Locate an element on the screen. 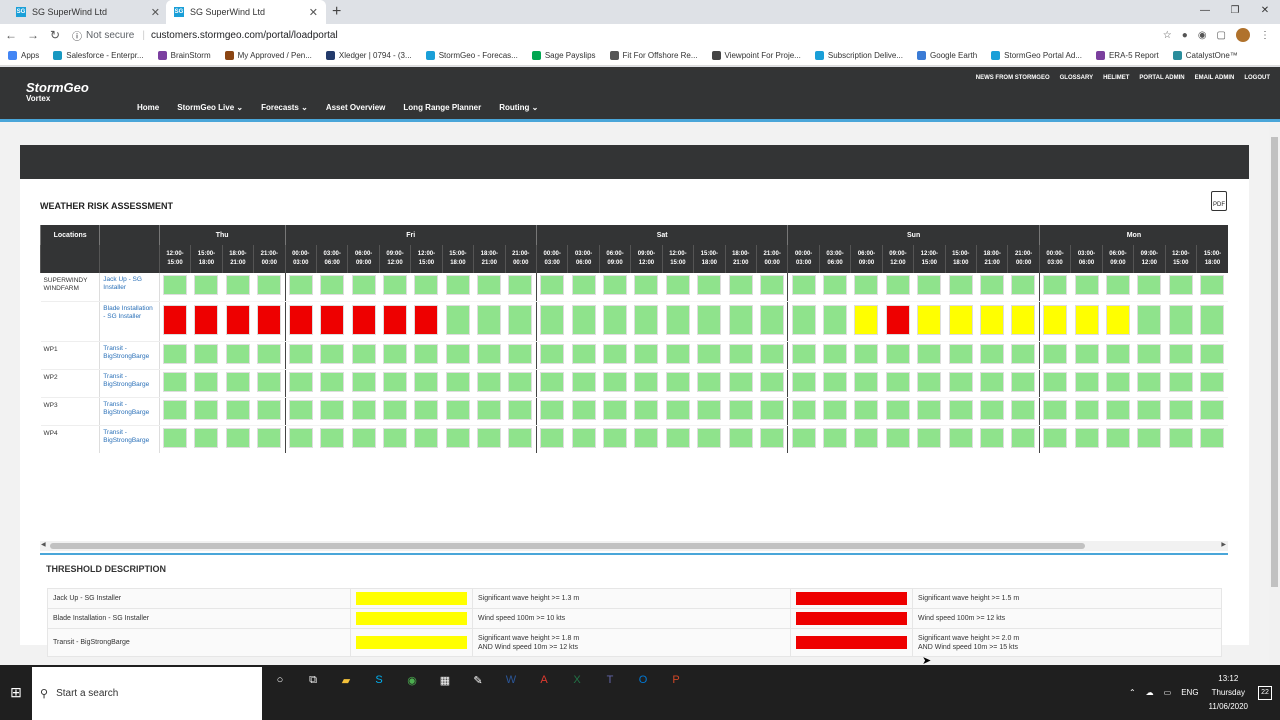 The width and height of the screenshot is (1280, 720). grid-horizontal-scrollbar: ◀ ▶ is located at coordinates (634, 546).